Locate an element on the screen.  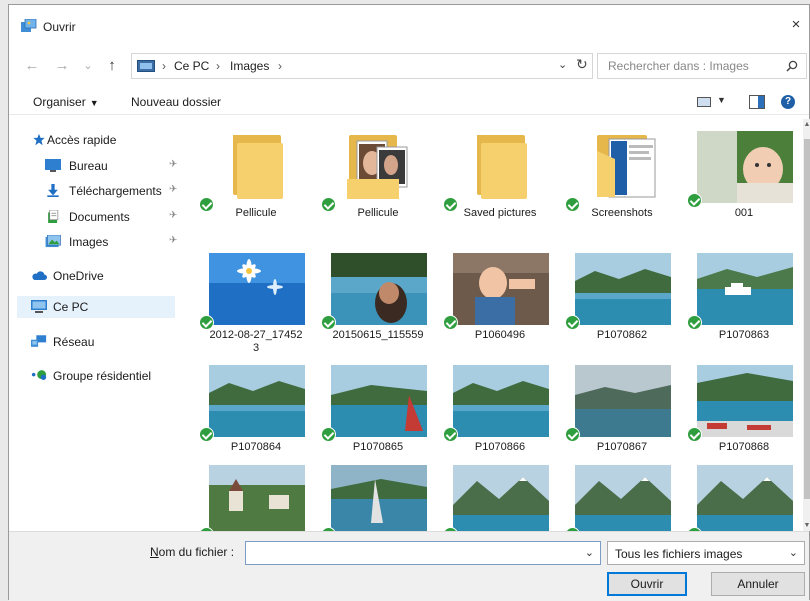
sidebar-item-desktop: Bureau ✈ is located at coordinates (109, 166).